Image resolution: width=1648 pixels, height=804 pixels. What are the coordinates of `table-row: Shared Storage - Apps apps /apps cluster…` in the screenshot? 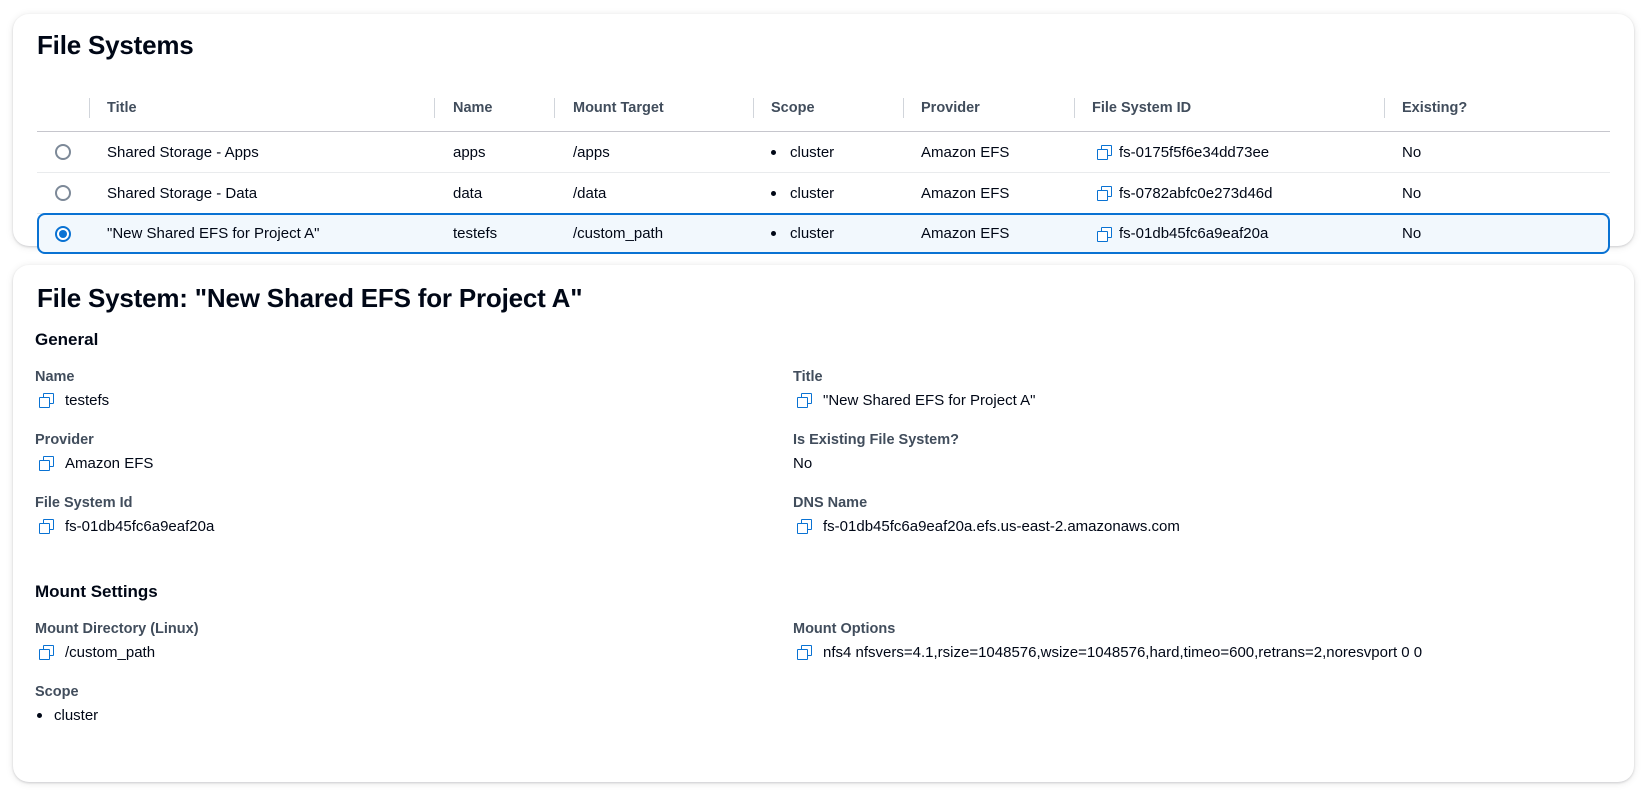 It's located at (823, 152).